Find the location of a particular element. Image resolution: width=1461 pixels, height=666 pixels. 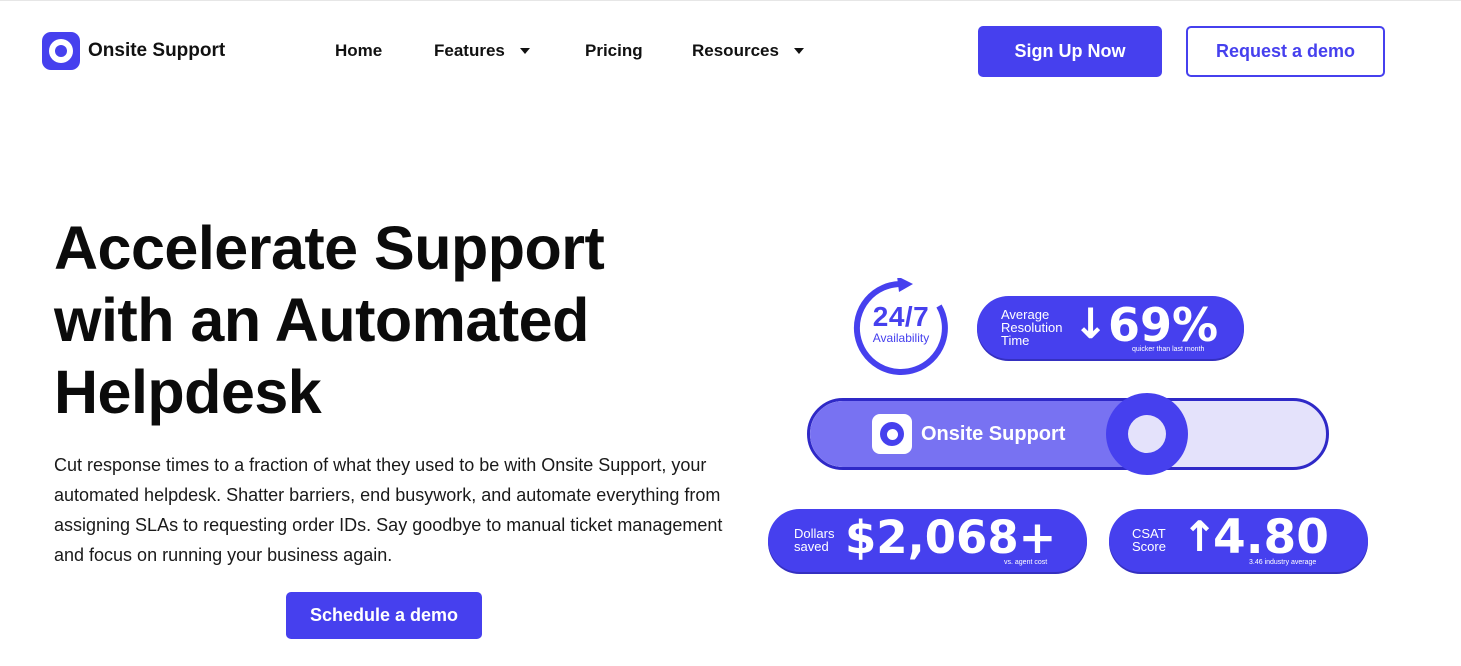

toggle-knob is located at coordinates (1147, 434).